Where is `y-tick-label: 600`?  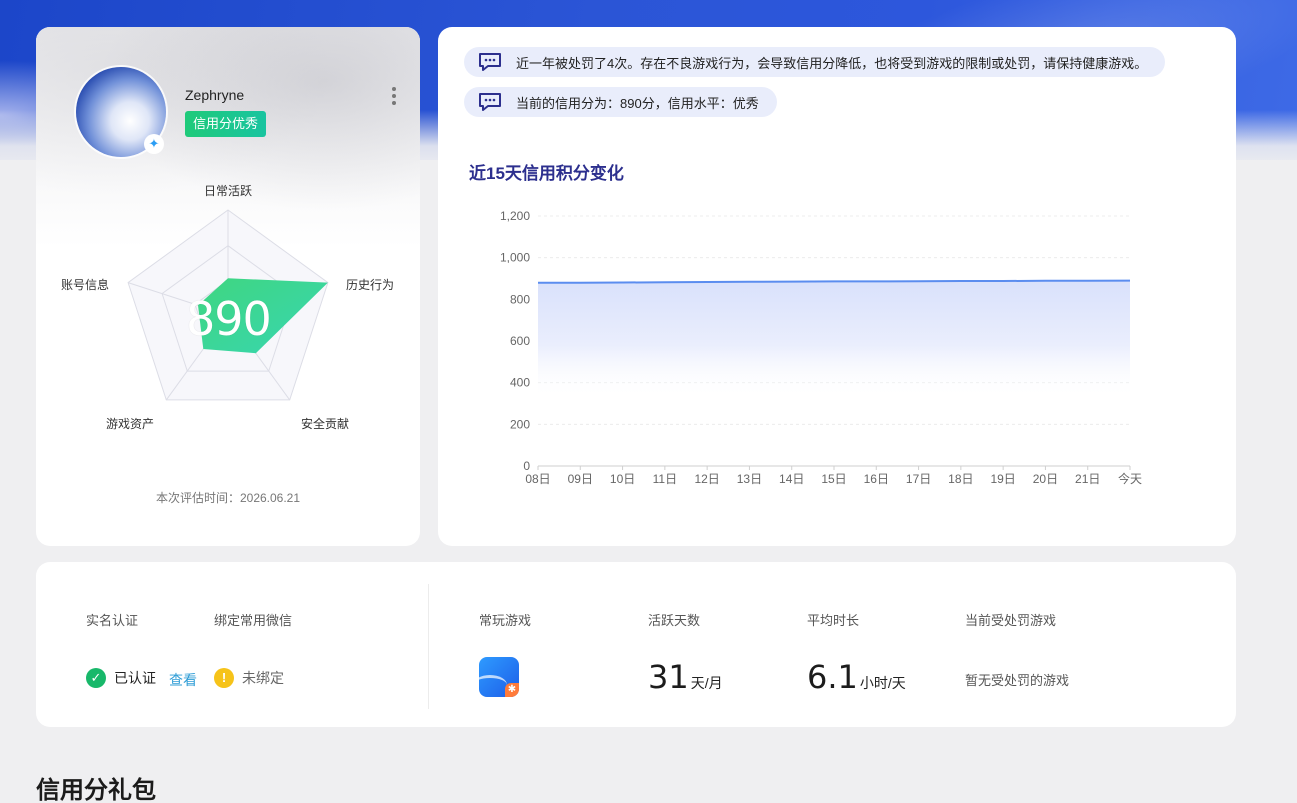 y-tick-label: 600 is located at coordinates (520, 341).